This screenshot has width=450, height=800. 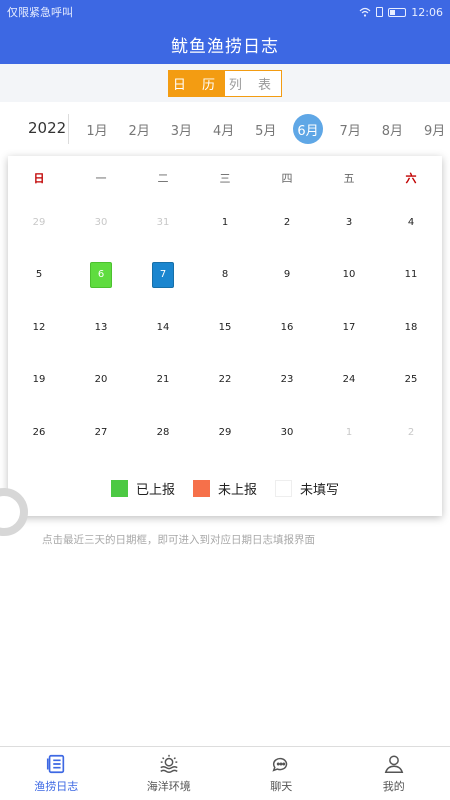 I want to click on calendar-day-label: 3, so click(x=349, y=222).